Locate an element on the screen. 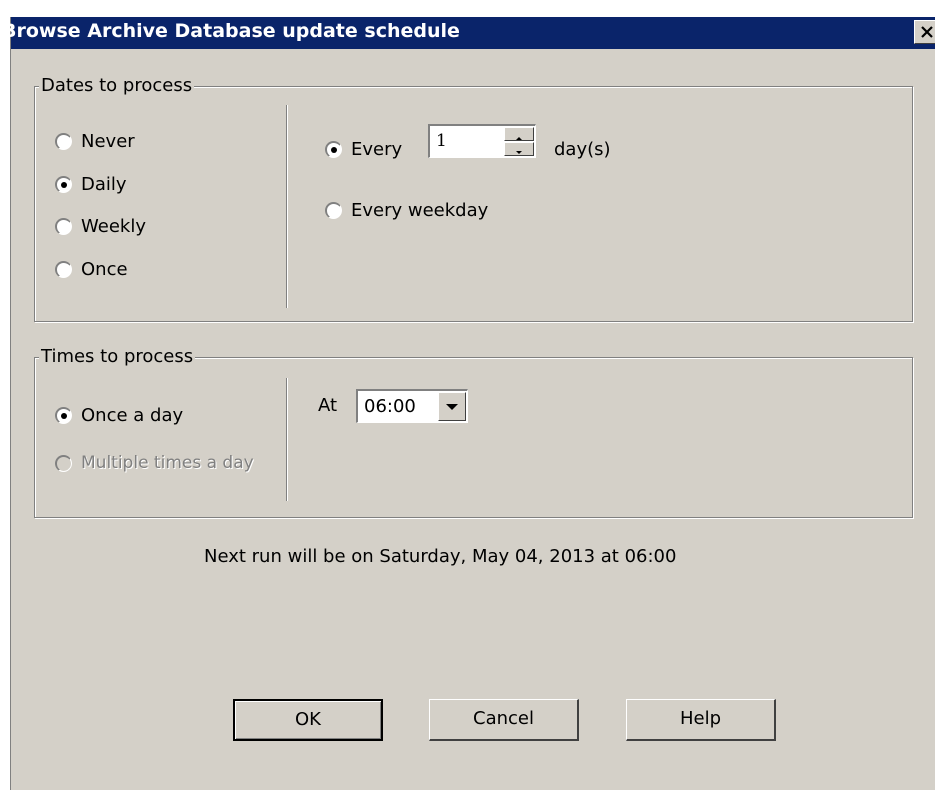 Image resolution: width=935 pixels, height=790 pixels. window-title: Browse Archive Database update schedule is located at coordinates (231, 31).